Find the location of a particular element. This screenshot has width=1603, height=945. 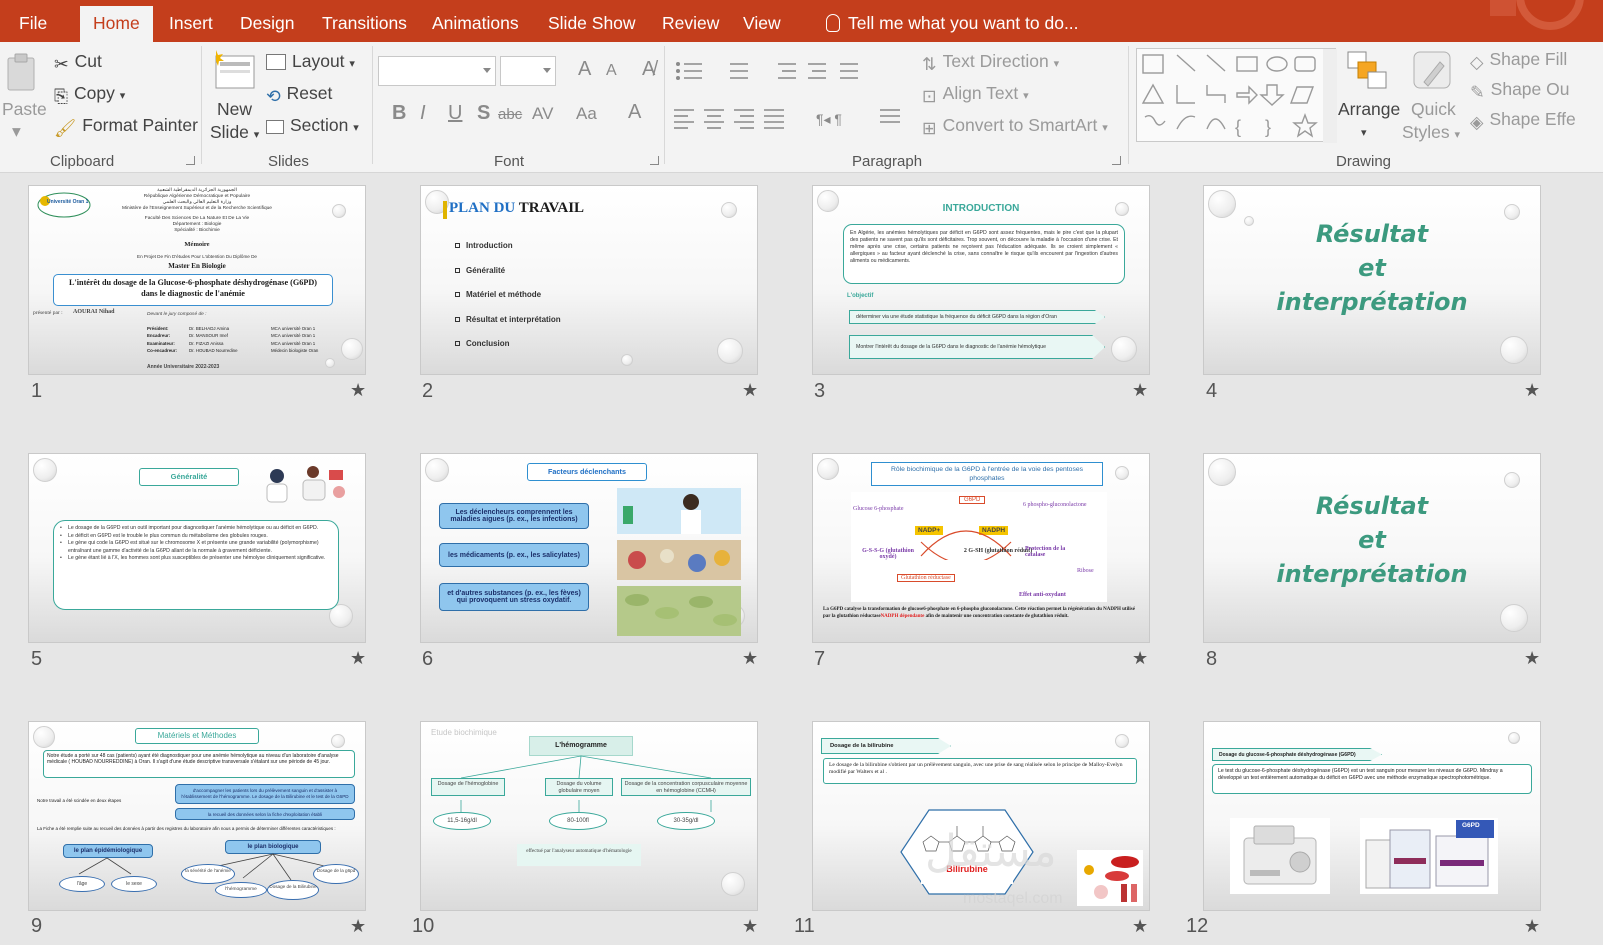

plan-node: l'âge is located at coordinates (82, 884).